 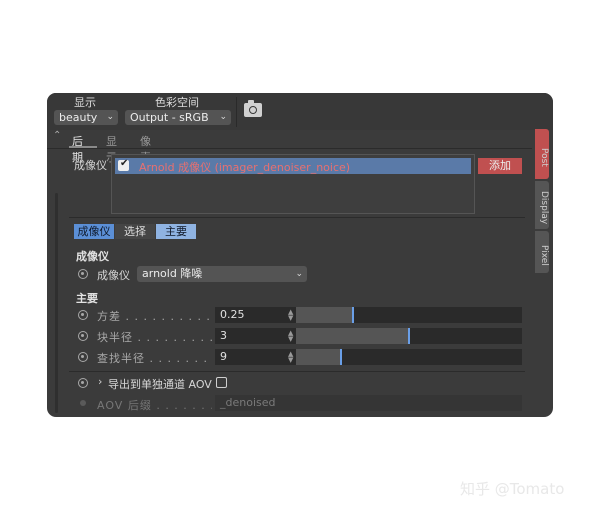 I want to click on imager-field-label: 成像仪, so click(x=113, y=275).